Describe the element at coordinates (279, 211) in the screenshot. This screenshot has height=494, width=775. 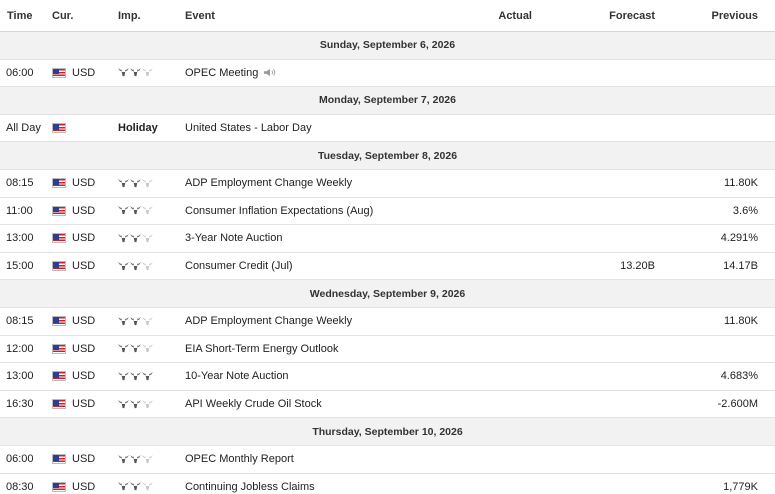
I see `event-name-text: Consumer Inflation Expectations (Aug)` at that location.